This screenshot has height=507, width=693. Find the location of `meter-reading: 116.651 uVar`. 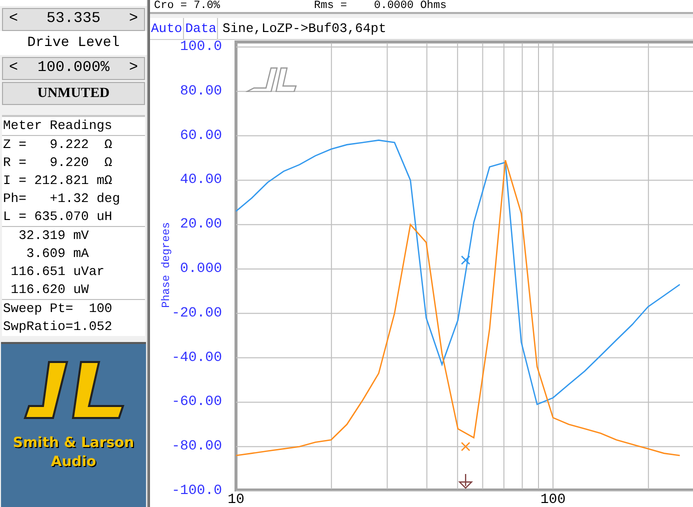

meter-reading: 116.651 uVar is located at coordinates (58, 272).